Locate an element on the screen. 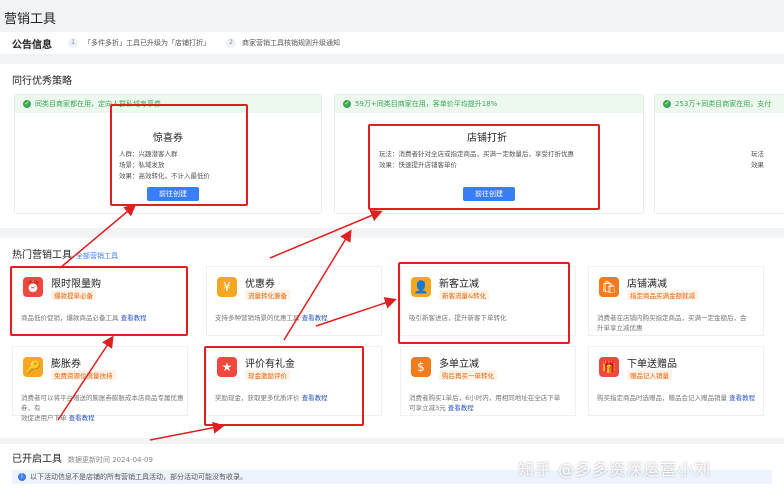 Image resolution: width=784 pixels, height=500 pixels. tool-card: ¥ 优惠券 流量转化兼备支持多种营销场景的优惠工具 查看教程 is located at coordinates (294, 301).